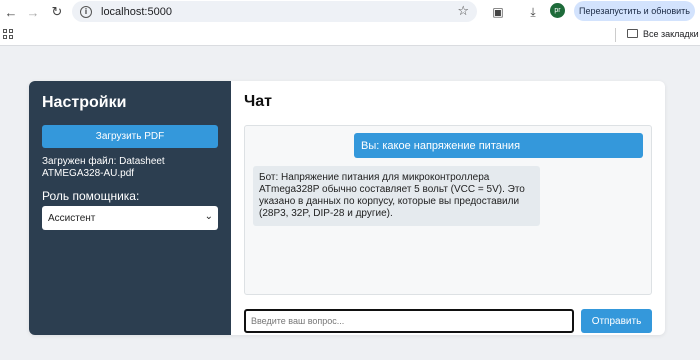  I want to click on bookmarks-bar: Все закладки, so click(350, 35).